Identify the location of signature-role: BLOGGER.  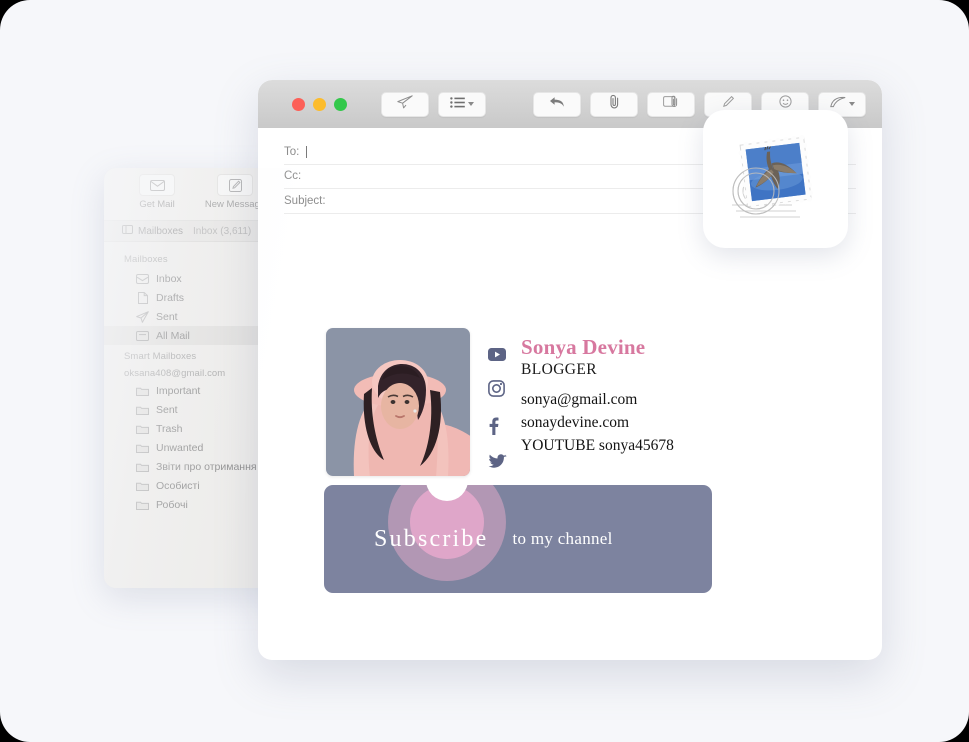
(559, 369).